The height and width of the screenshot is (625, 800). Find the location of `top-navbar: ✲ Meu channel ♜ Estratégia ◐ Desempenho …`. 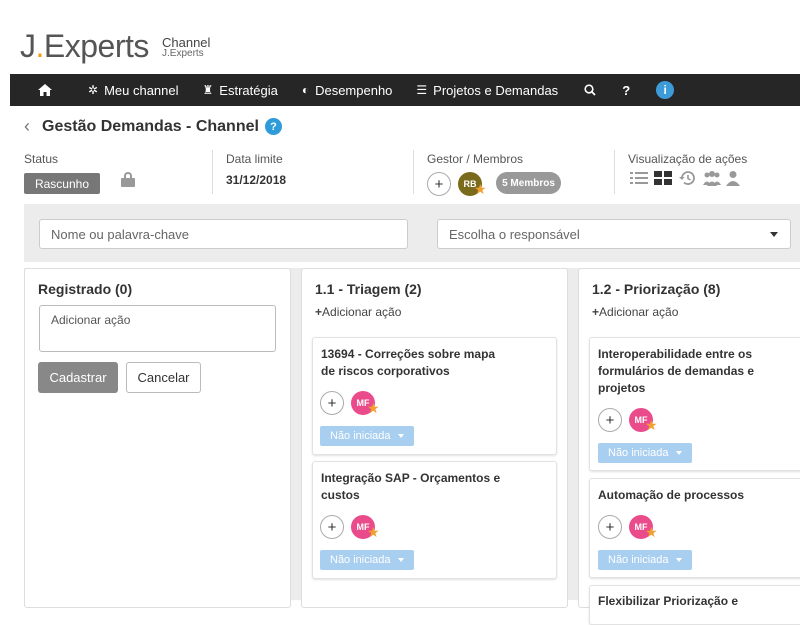

top-navbar: ✲ Meu channel ♜ Estratégia ◐ Desempenho … is located at coordinates (405, 90).